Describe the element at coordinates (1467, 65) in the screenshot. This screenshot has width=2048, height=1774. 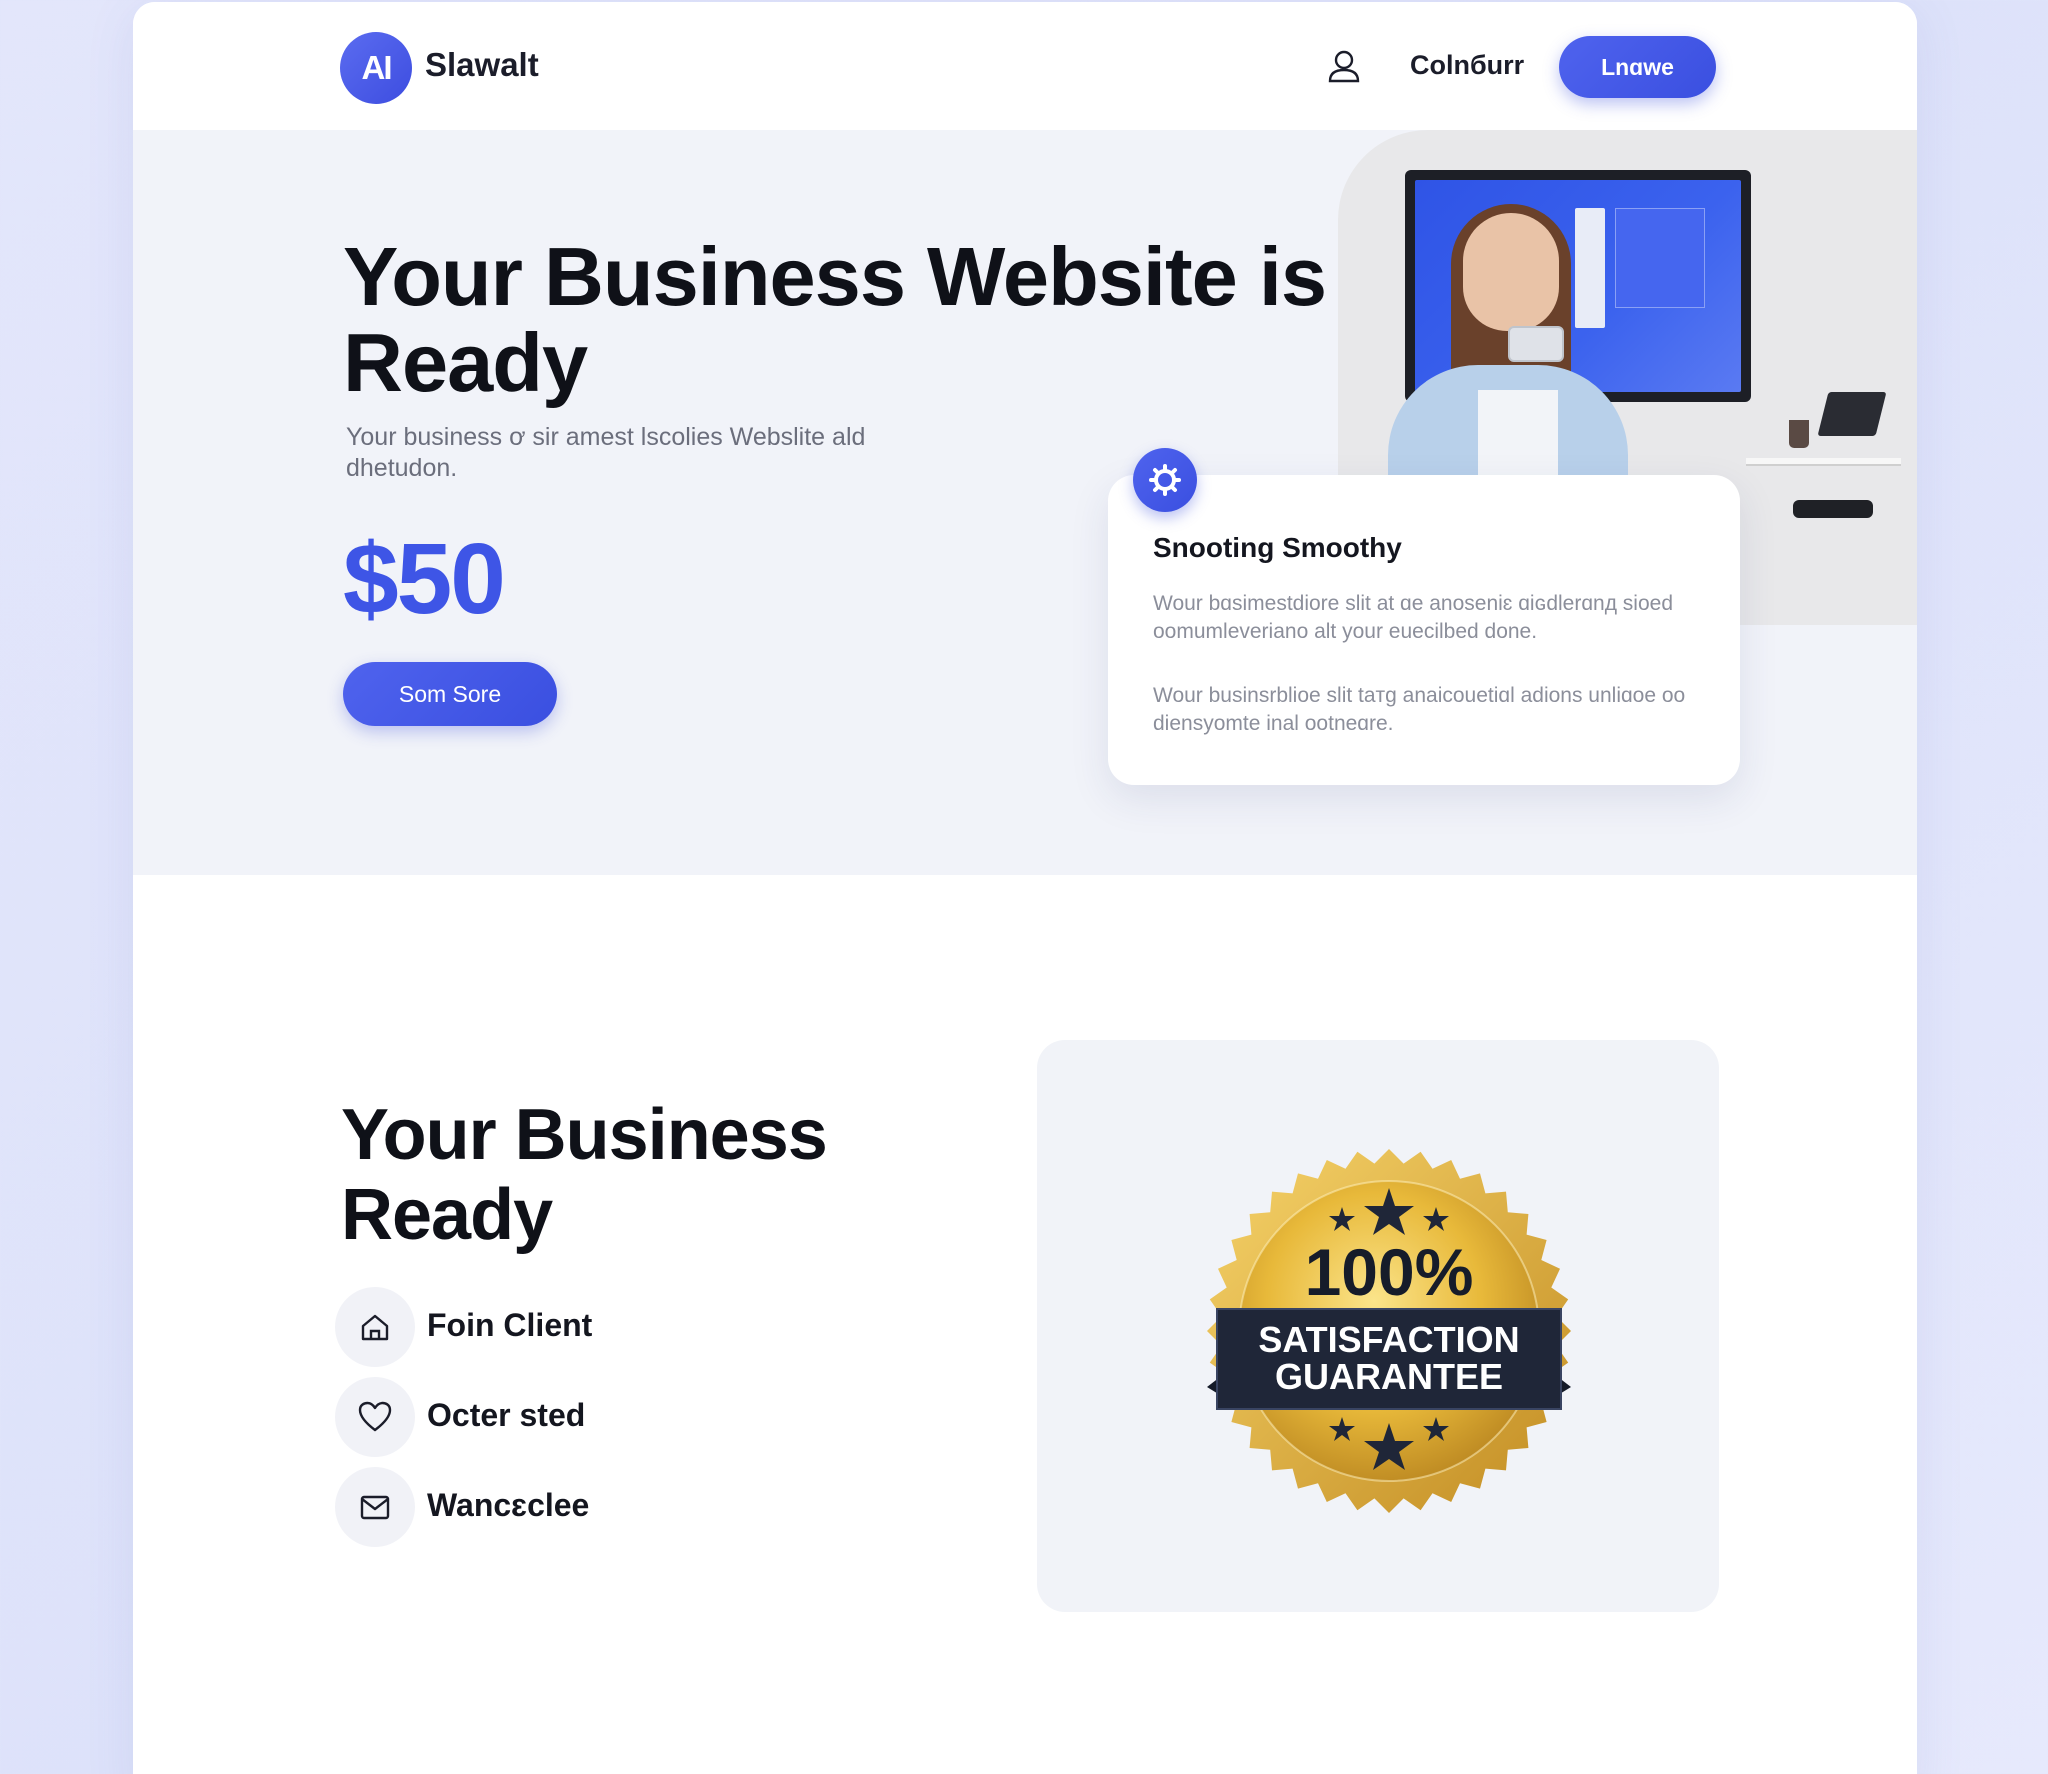
I see `nav-link: Colnбurr` at that location.